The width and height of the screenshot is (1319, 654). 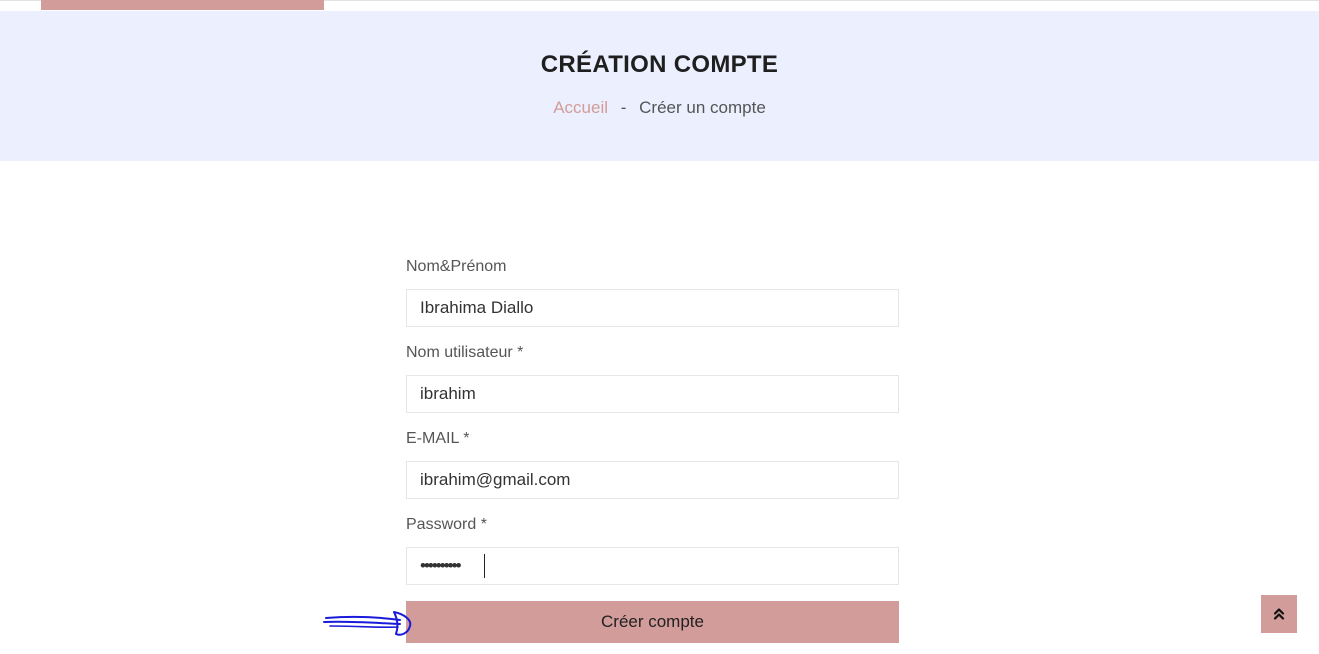 I want to click on double-chevron-up-icon, so click(x=1279, y=614).